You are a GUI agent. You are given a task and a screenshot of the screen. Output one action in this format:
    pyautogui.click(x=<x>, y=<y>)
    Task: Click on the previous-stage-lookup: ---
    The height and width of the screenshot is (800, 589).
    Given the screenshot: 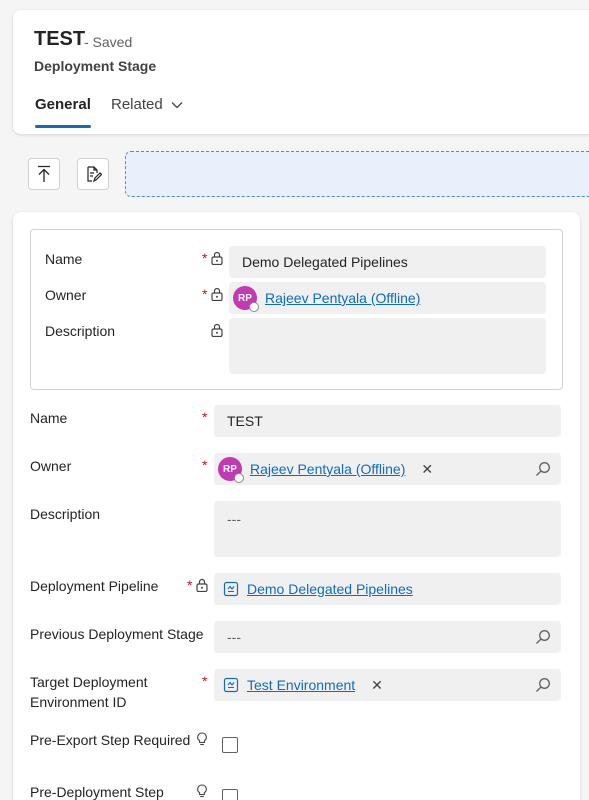 What is the action you would take?
    pyautogui.click(x=387, y=637)
    